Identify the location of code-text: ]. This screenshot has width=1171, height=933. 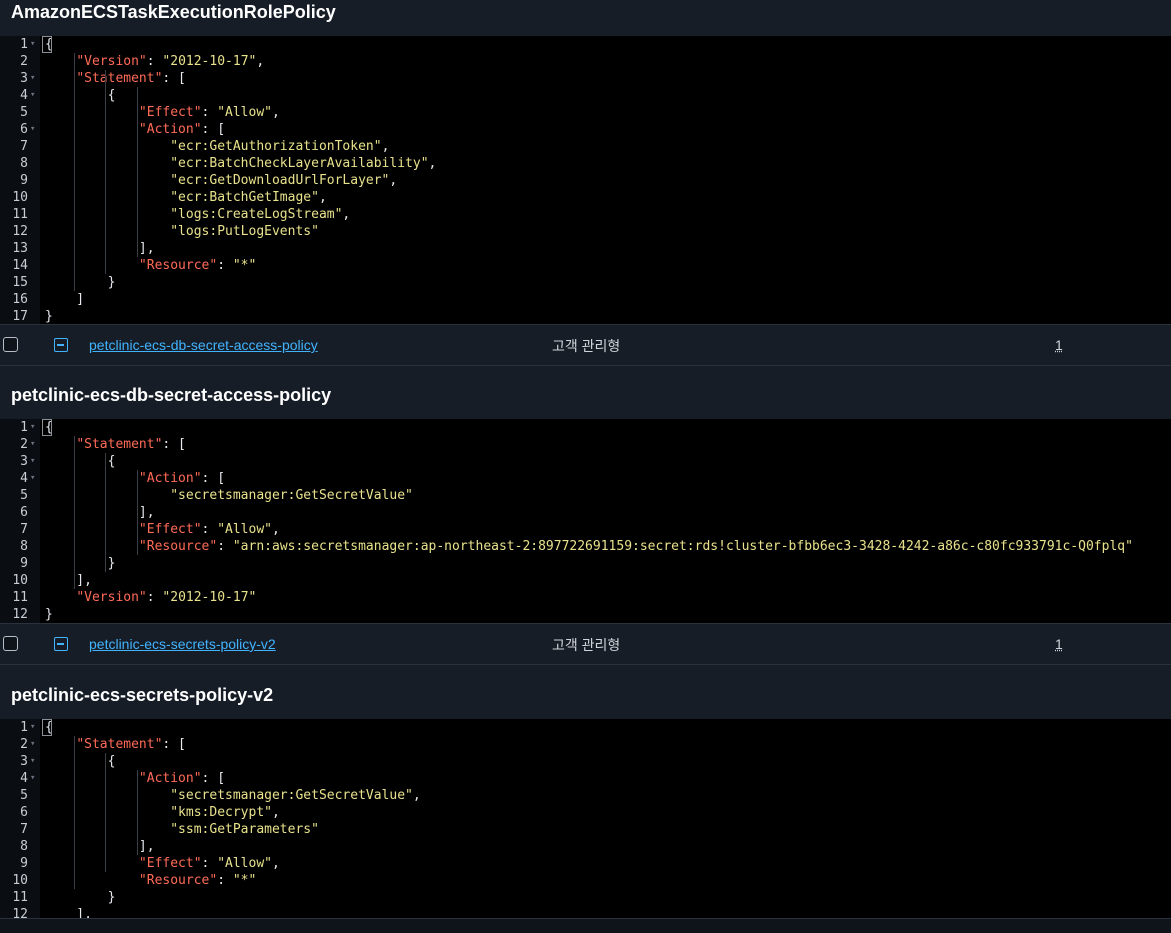
(65, 299).